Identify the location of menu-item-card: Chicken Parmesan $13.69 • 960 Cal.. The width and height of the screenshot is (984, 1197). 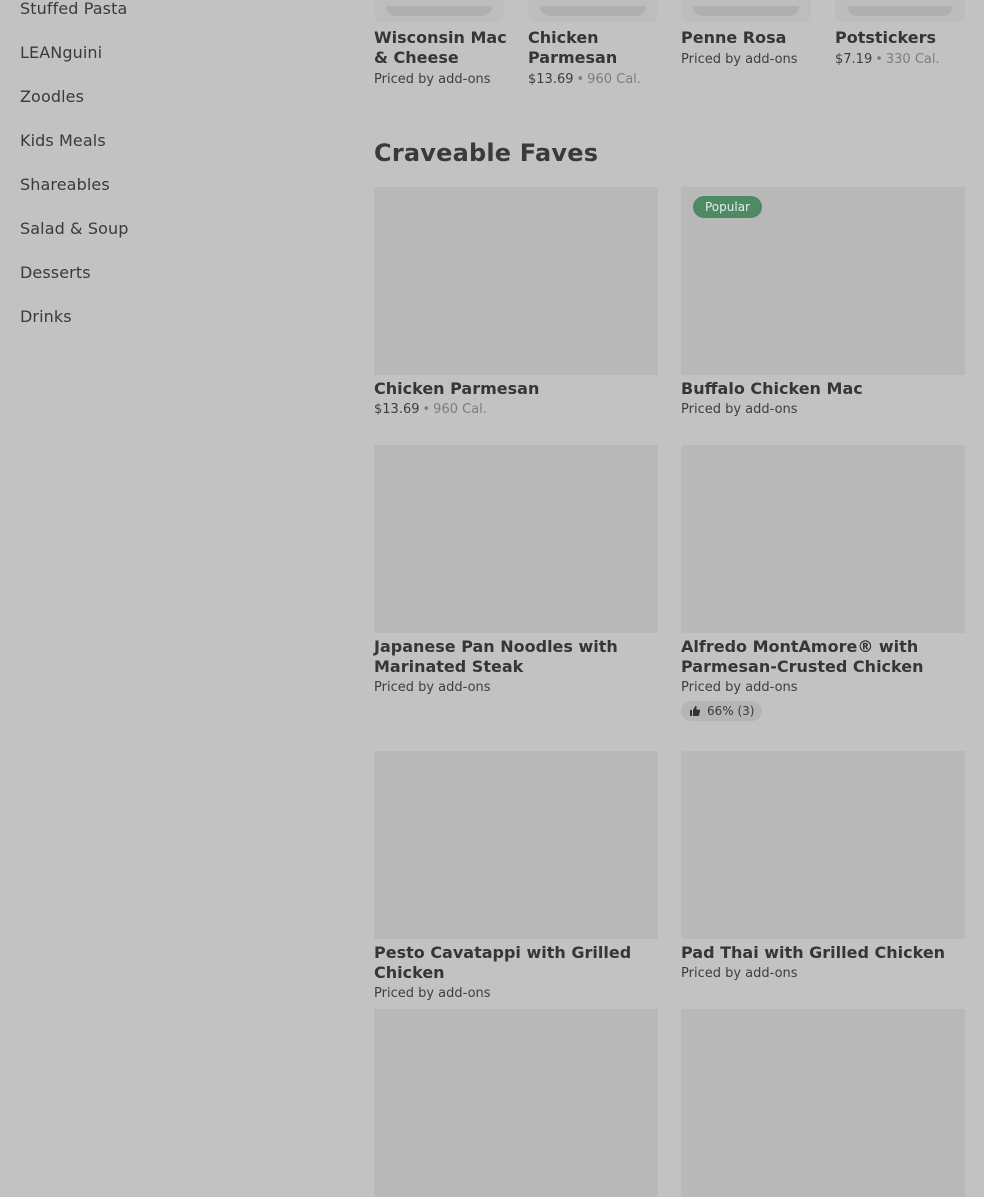
(516, 302).